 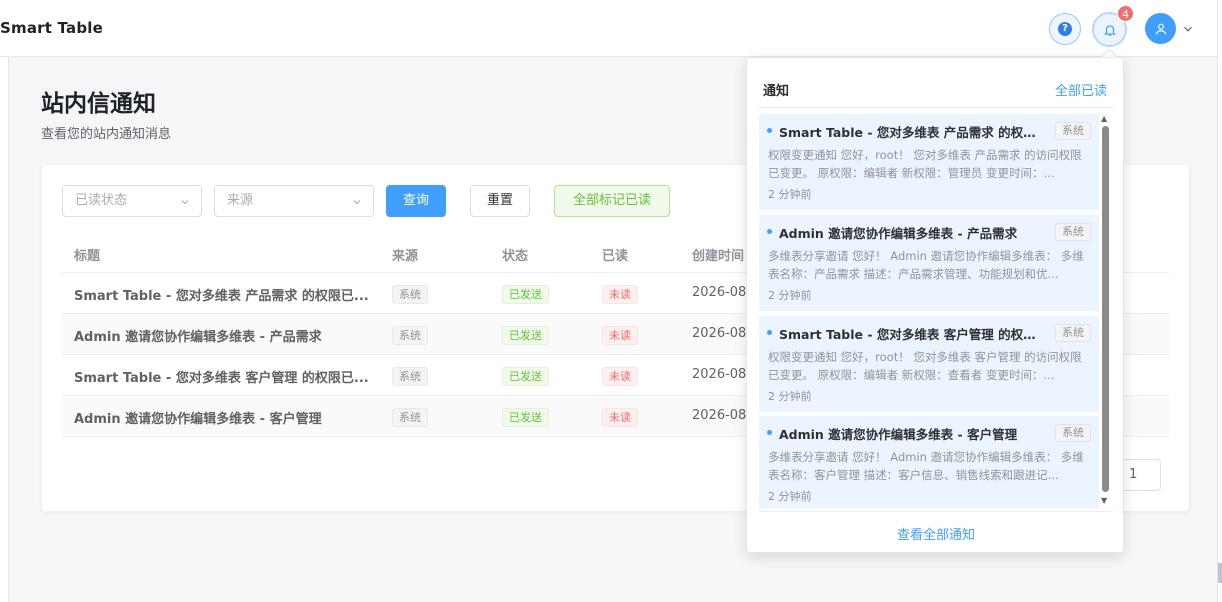 What do you see at coordinates (500, 201) in the screenshot?
I see `reset-button: 重置` at bounding box center [500, 201].